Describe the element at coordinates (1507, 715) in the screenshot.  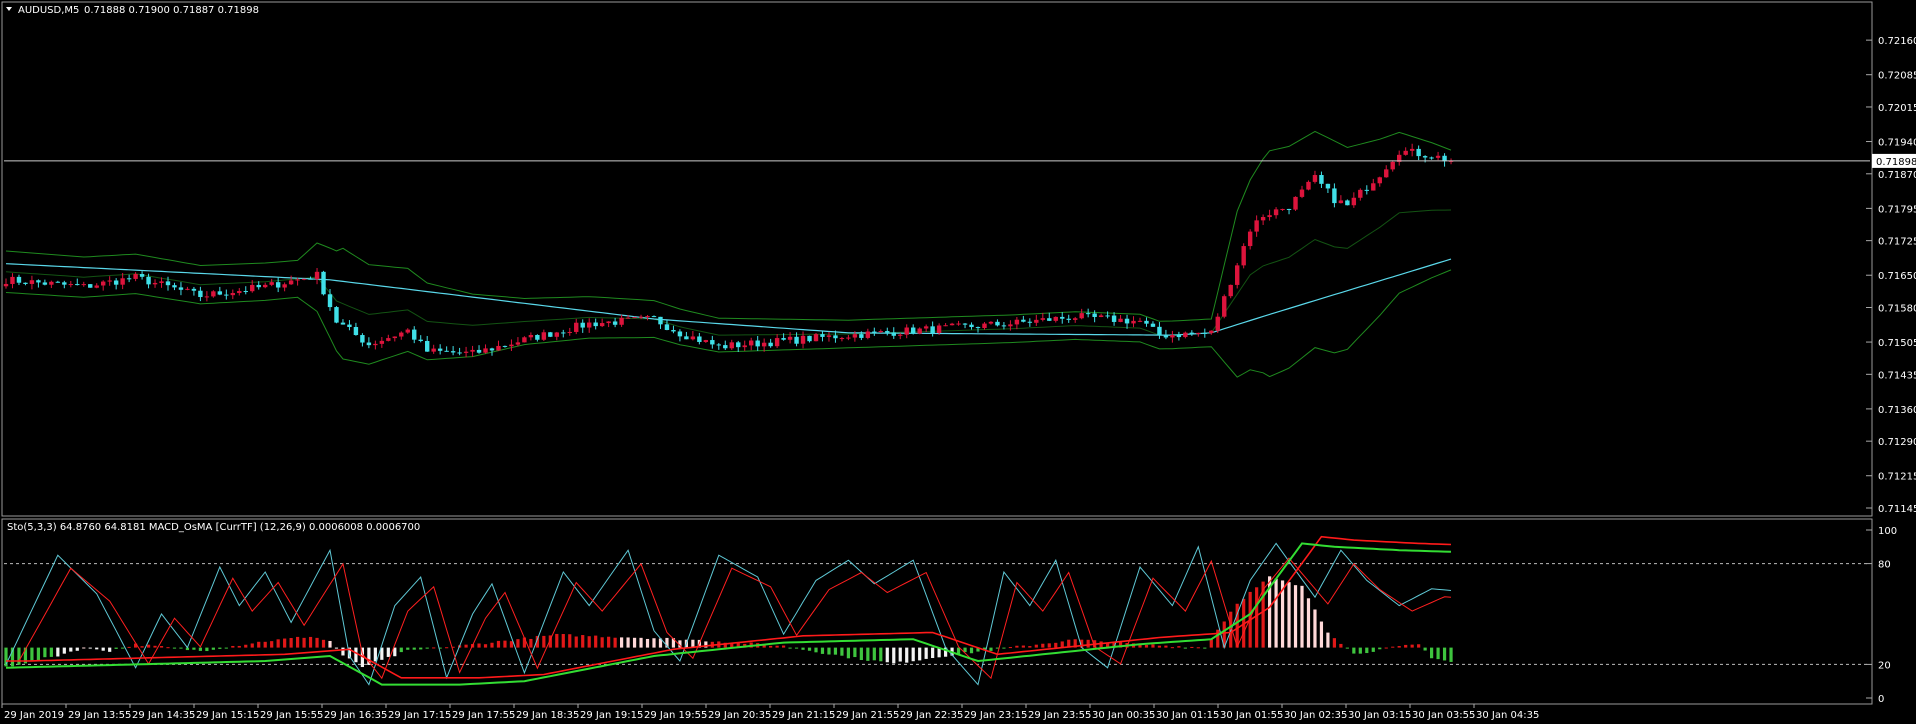
I see `time-tick-label: 30 Jan 04:35` at that location.